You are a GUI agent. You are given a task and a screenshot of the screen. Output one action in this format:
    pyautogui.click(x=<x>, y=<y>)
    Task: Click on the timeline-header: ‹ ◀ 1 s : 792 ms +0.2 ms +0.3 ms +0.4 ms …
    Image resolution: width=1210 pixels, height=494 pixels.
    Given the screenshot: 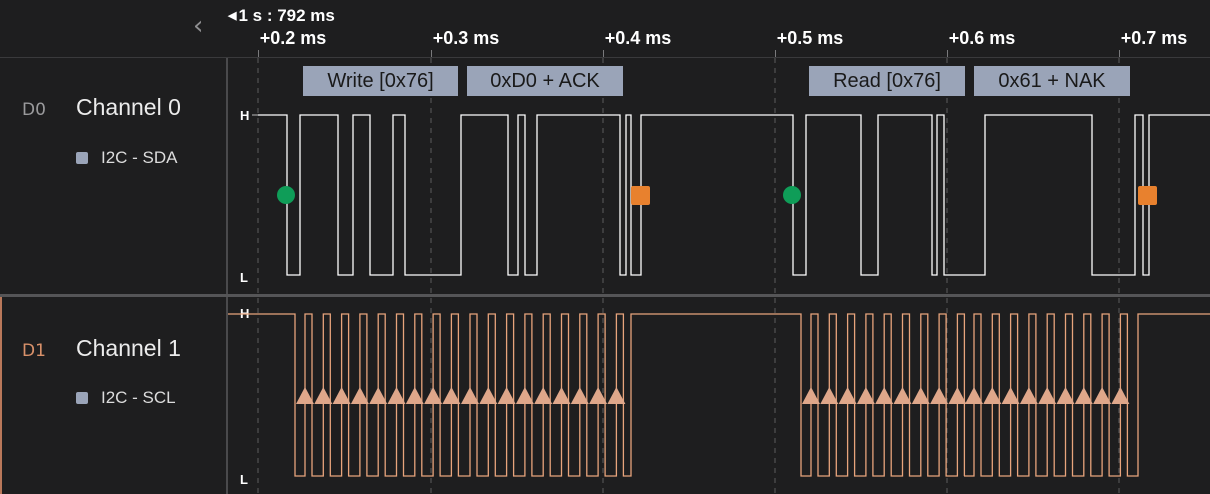 What is the action you would take?
    pyautogui.click(x=605, y=29)
    